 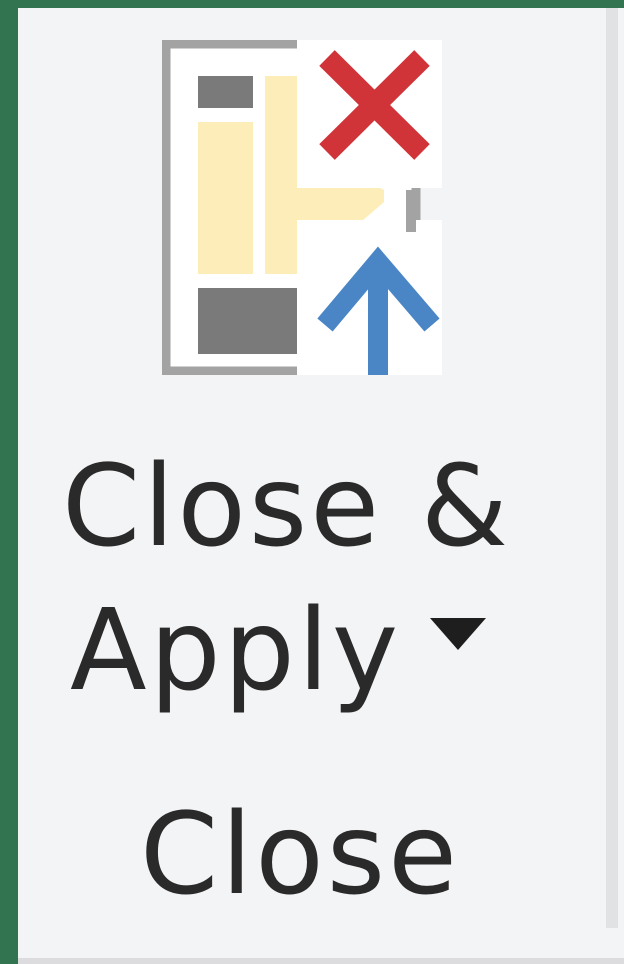 I want to click on ribbon-group-caption: Close, so click(x=300, y=855).